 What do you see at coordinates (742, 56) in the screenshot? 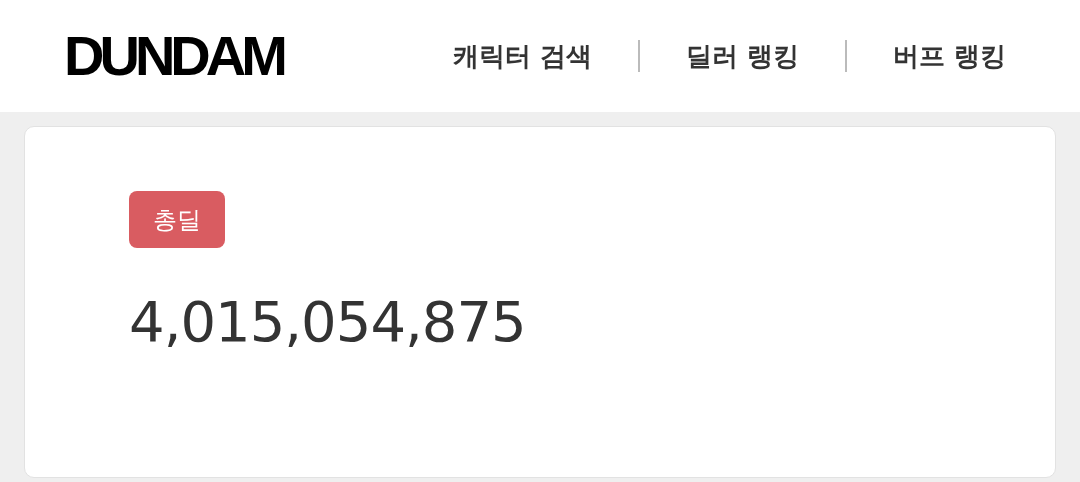
I see `nav-link: 딜러 랭킹` at bounding box center [742, 56].